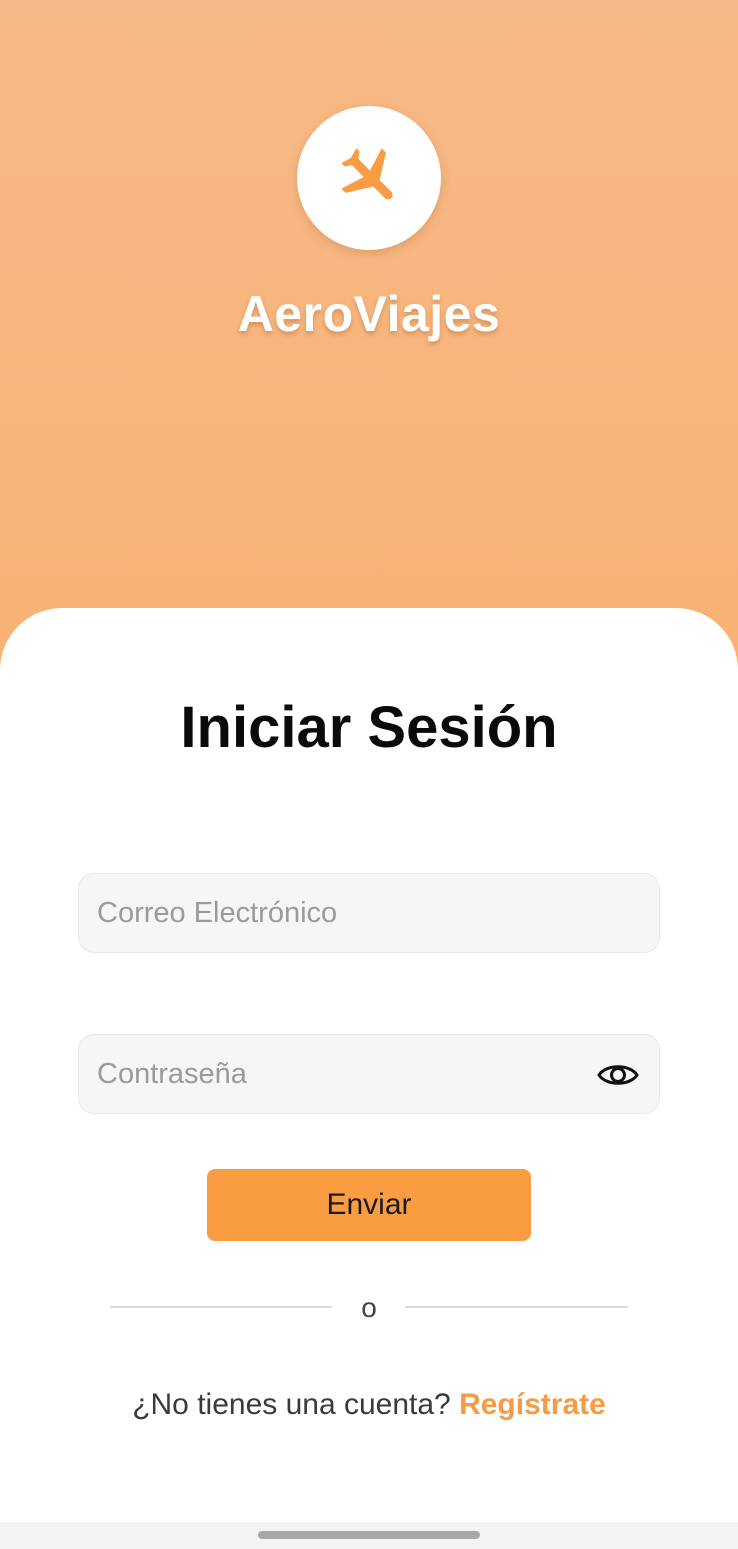 The image size is (738, 1549). Describe the element at coordinates (369, 1307) in the screenshot. I see `divider-text: o` at that location.